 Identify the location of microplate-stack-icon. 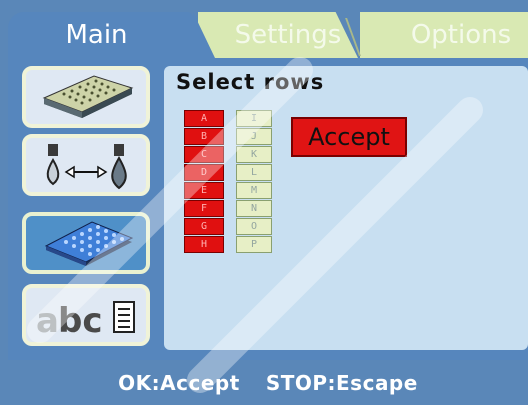
(88, 96).